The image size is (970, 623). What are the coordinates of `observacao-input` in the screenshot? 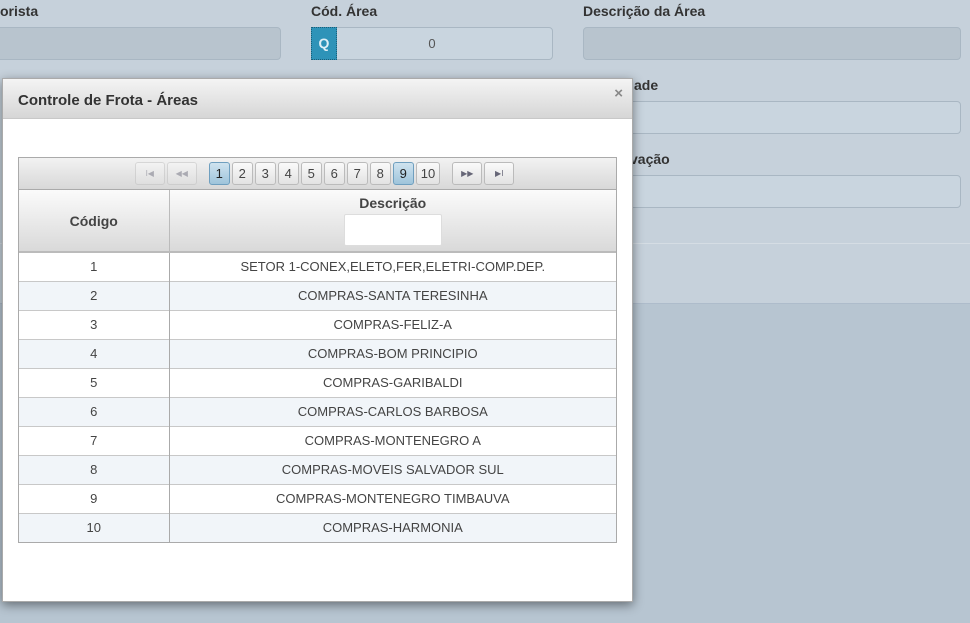 It's located at (772, 191).